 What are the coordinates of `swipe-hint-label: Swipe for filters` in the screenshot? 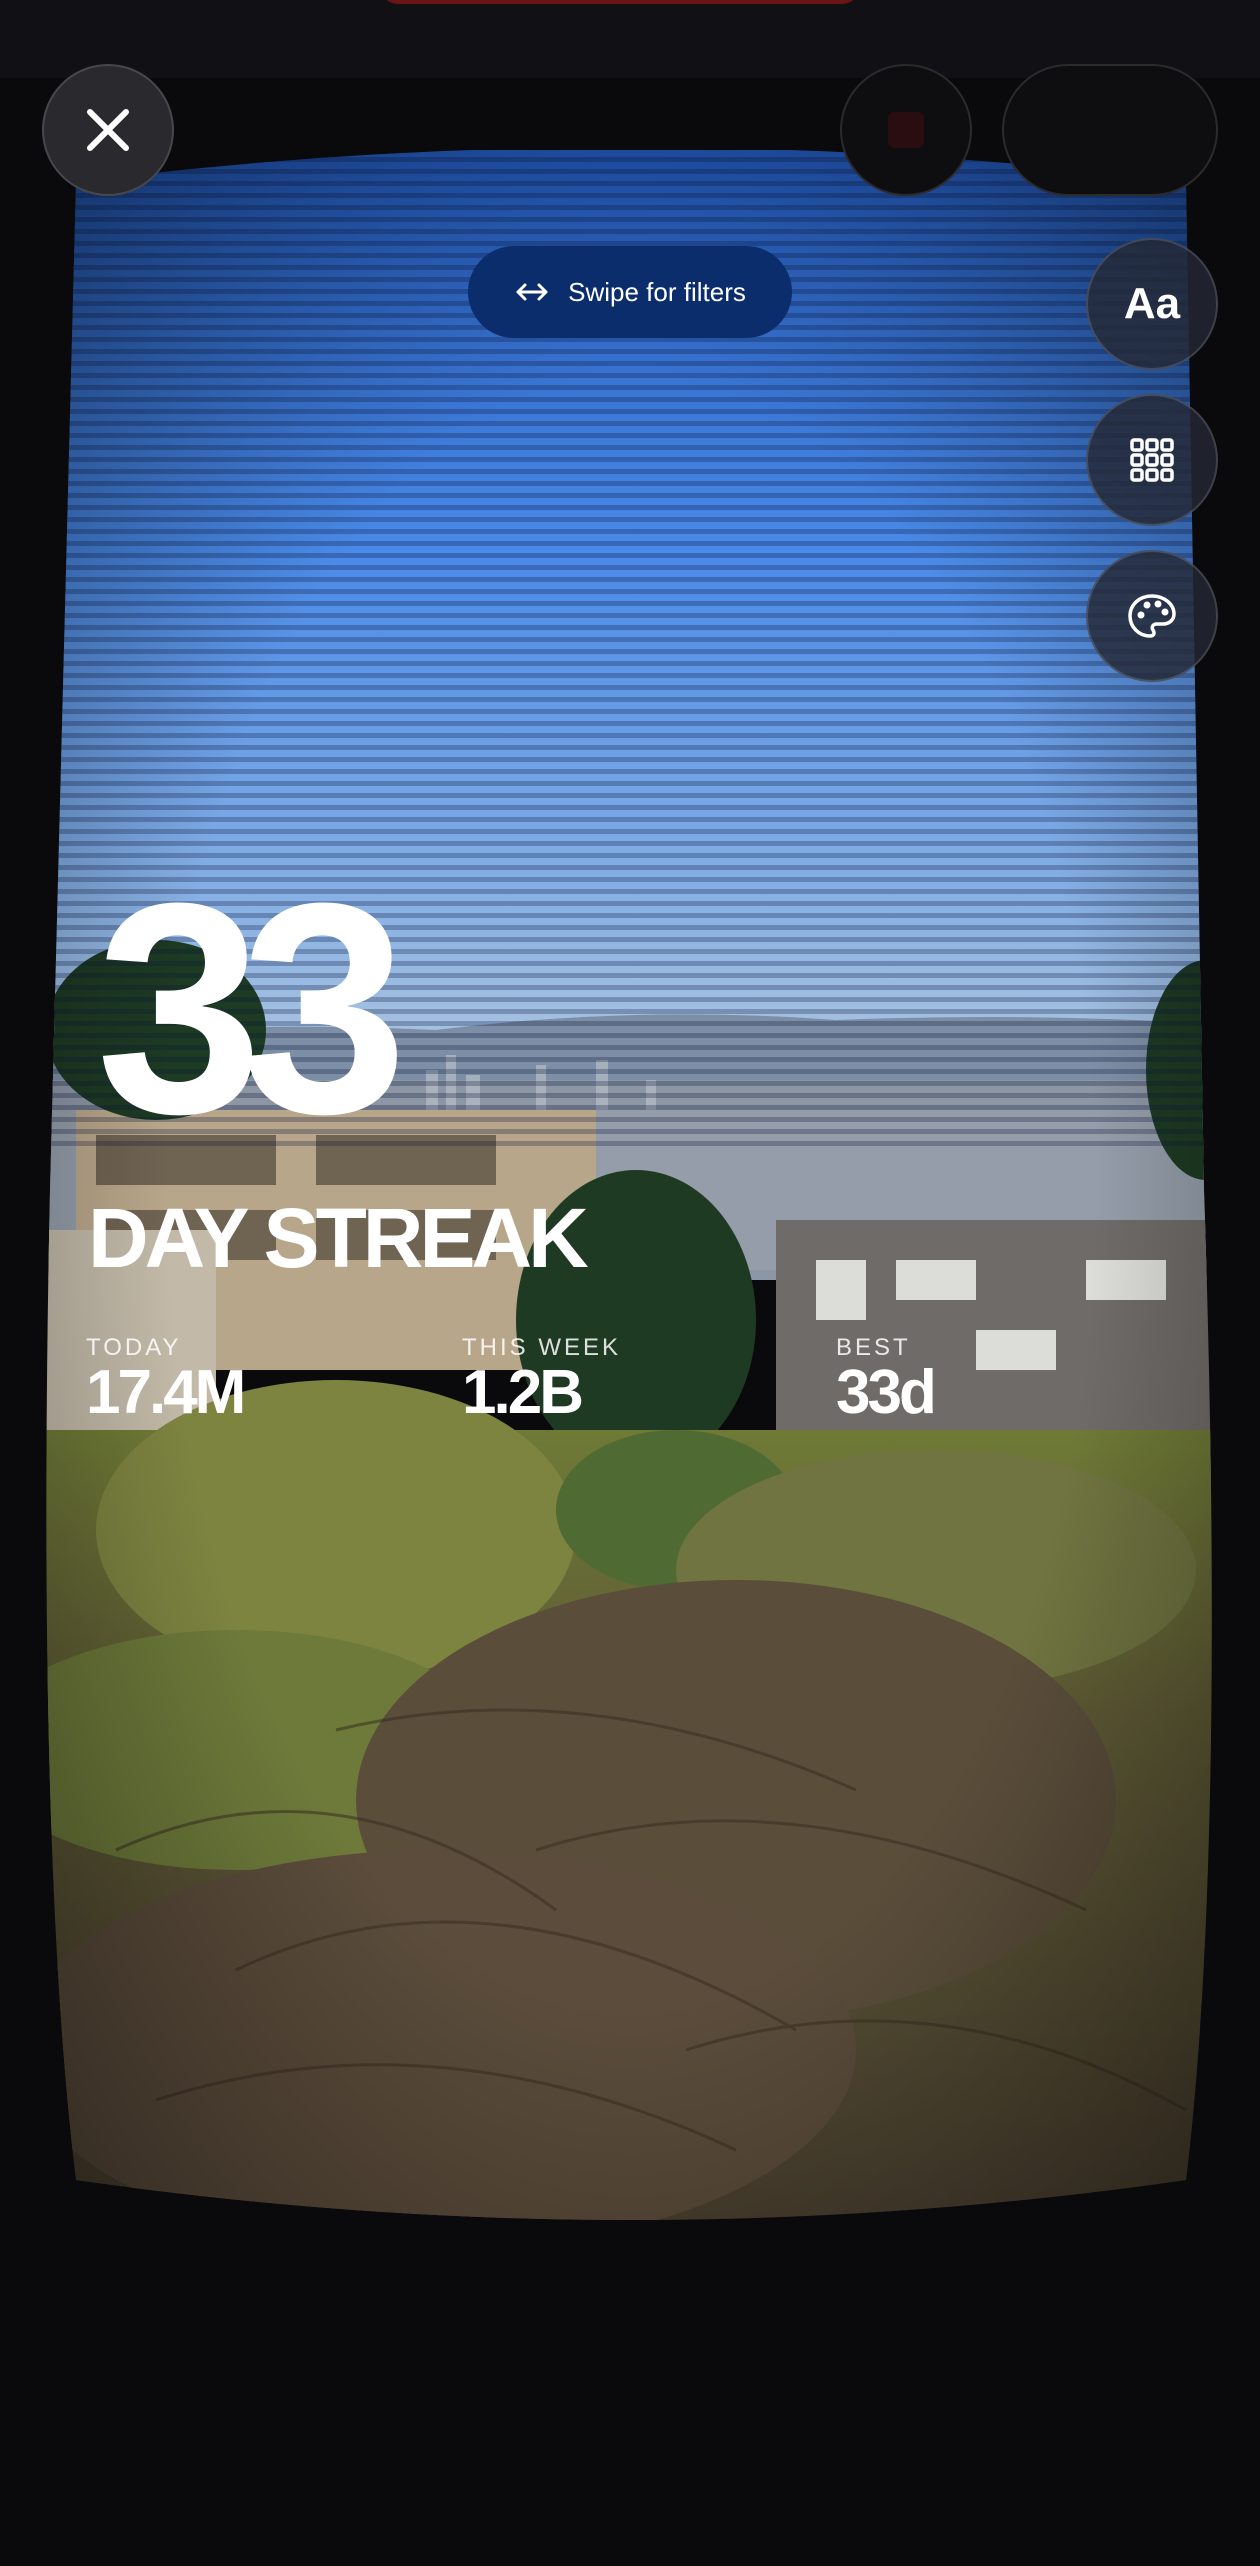 It's located at (657, 291).